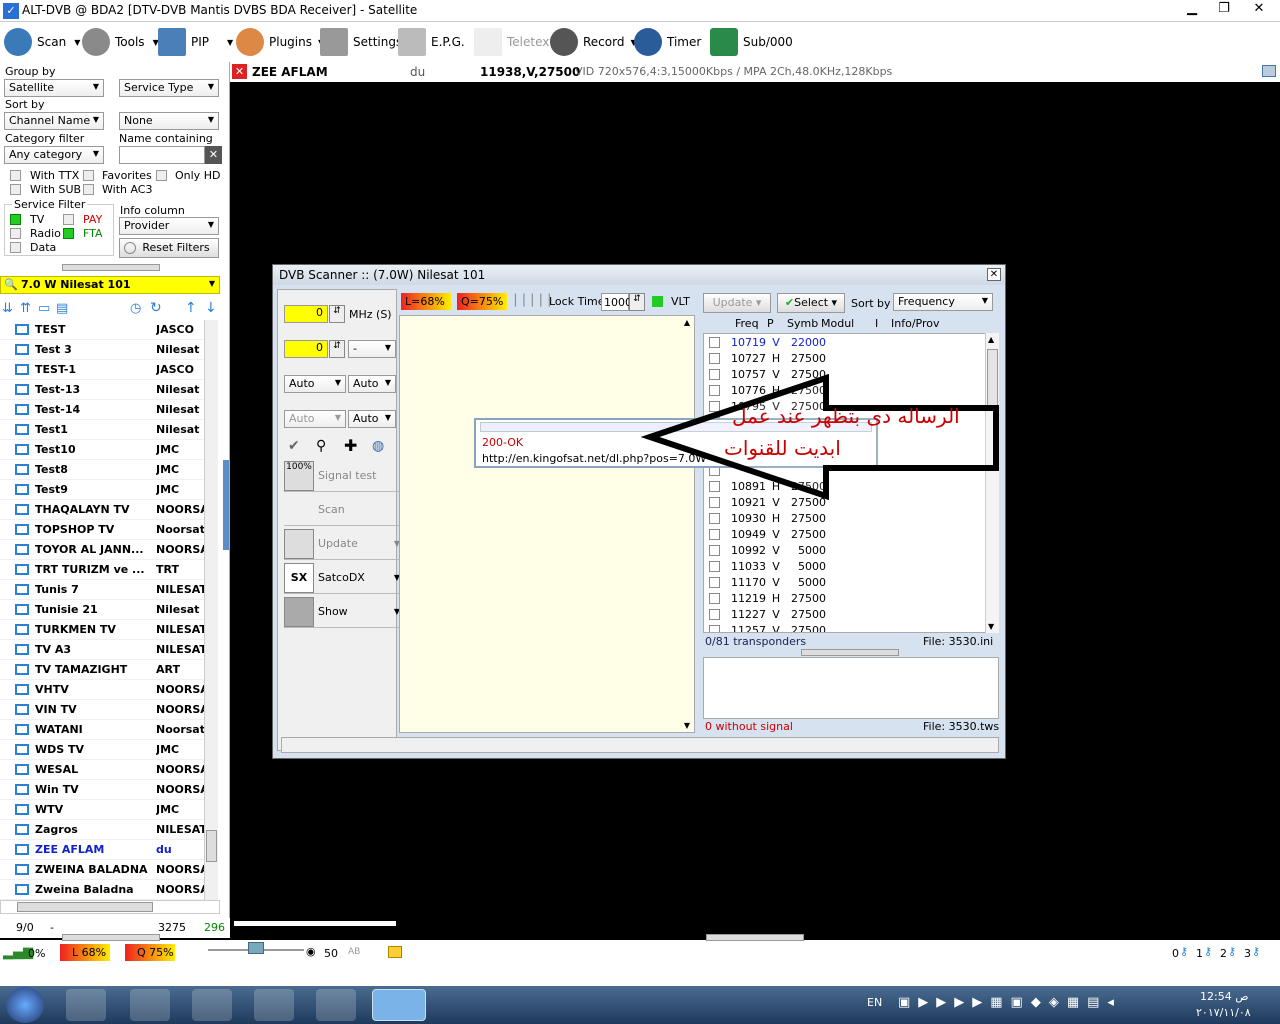 The width and height of the screenshot is (1280, 1024). What do you see at coordinates (1247, 953) in the screenshot?
I see `key-slot-3: 3` at bounding box center [1247, 953].